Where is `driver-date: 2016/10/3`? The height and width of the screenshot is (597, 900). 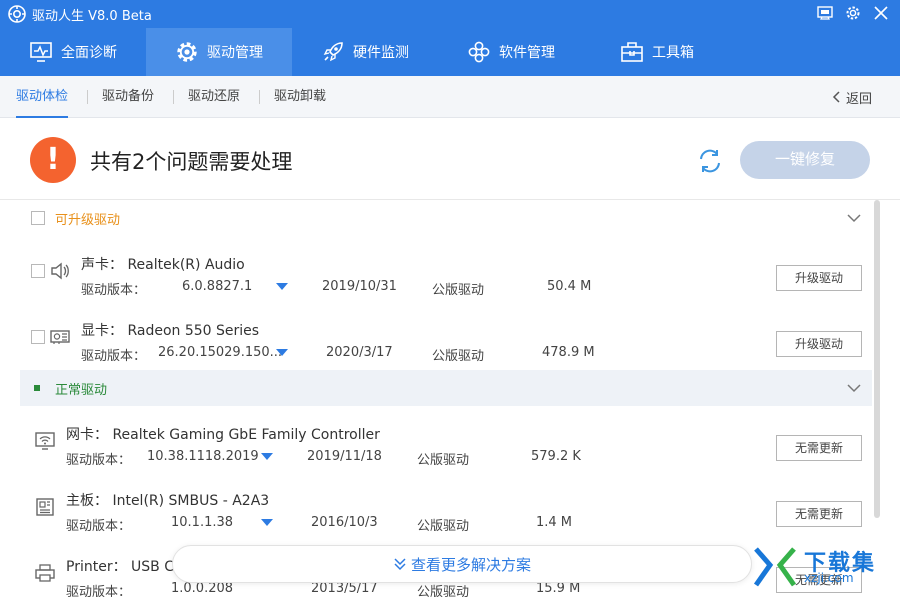
driver-date: 2016/10/3 is located at coordinates (344, 522).